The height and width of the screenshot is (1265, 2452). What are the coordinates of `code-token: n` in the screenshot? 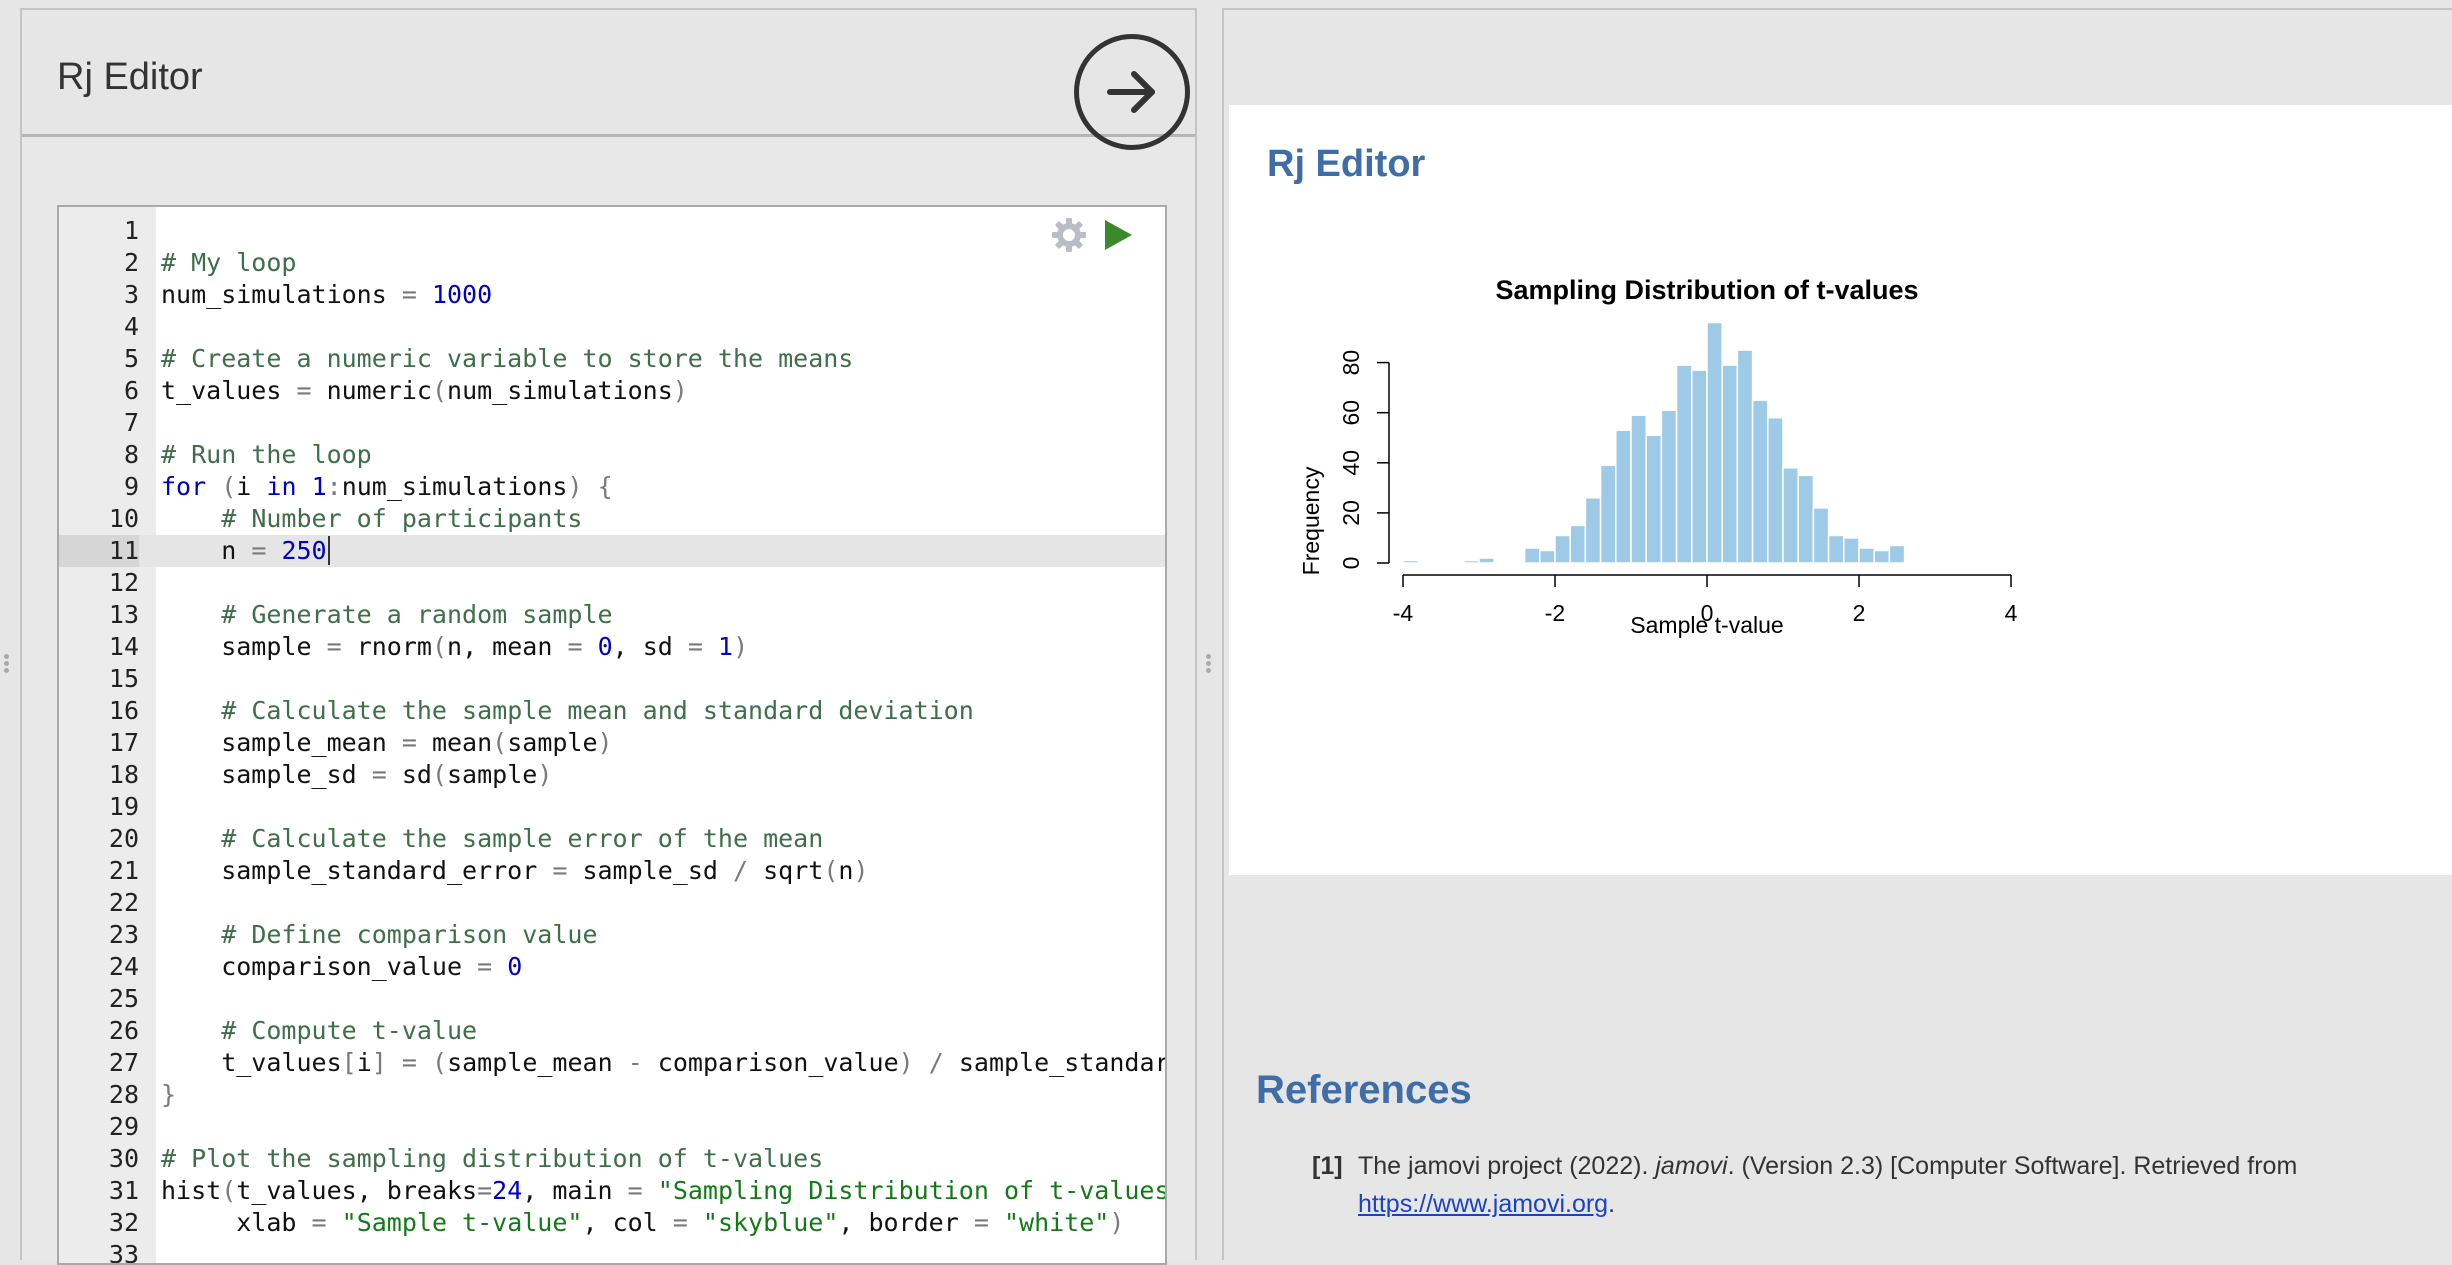 It's located at (846, 870).